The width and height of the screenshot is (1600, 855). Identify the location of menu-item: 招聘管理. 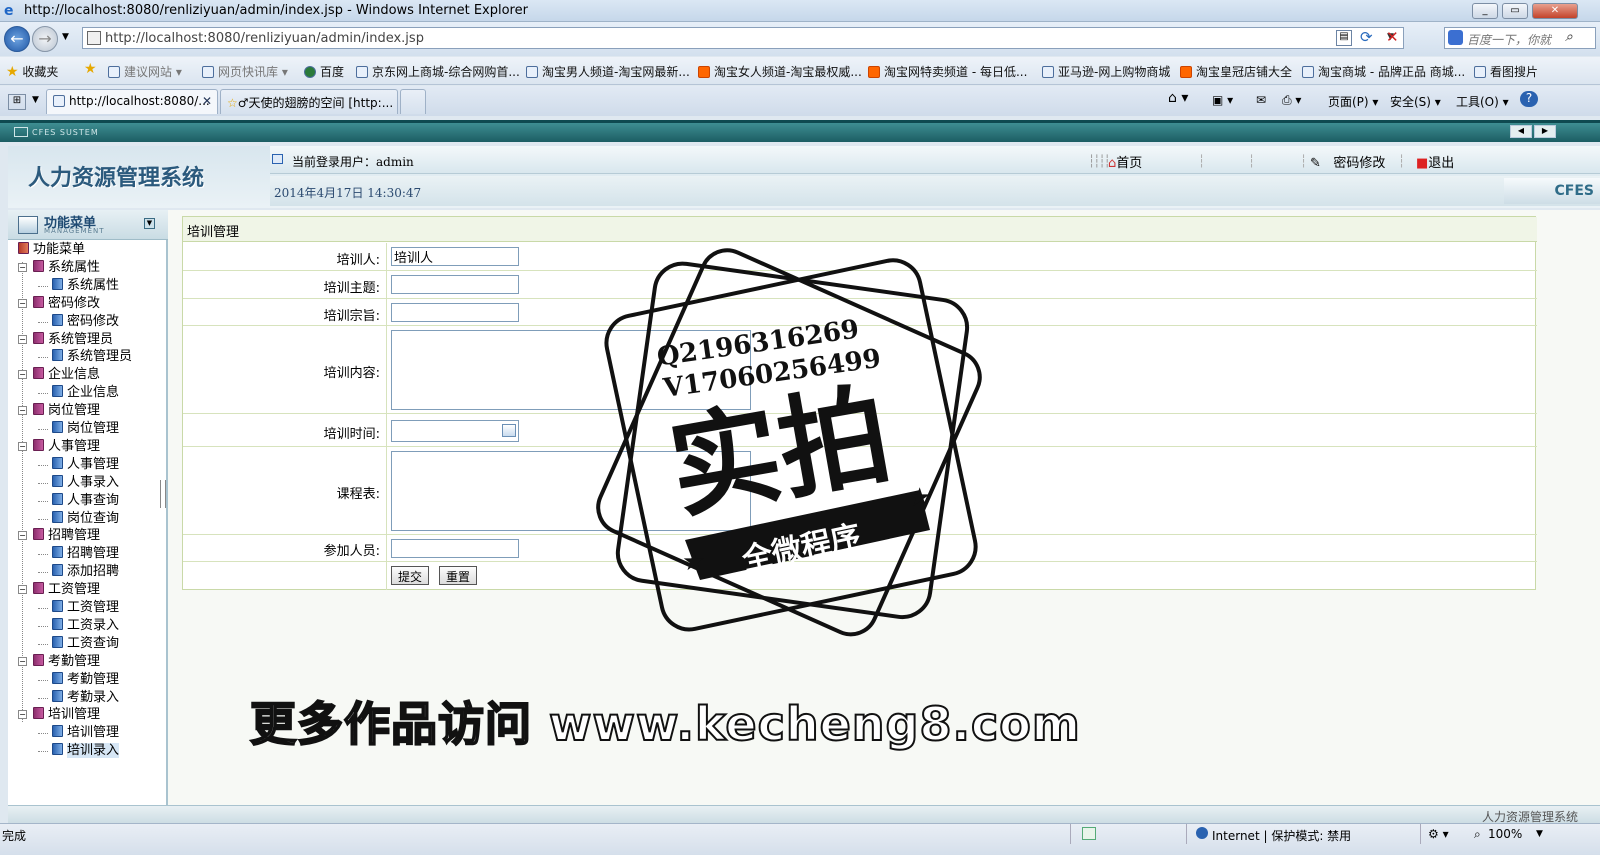
(78, 554).